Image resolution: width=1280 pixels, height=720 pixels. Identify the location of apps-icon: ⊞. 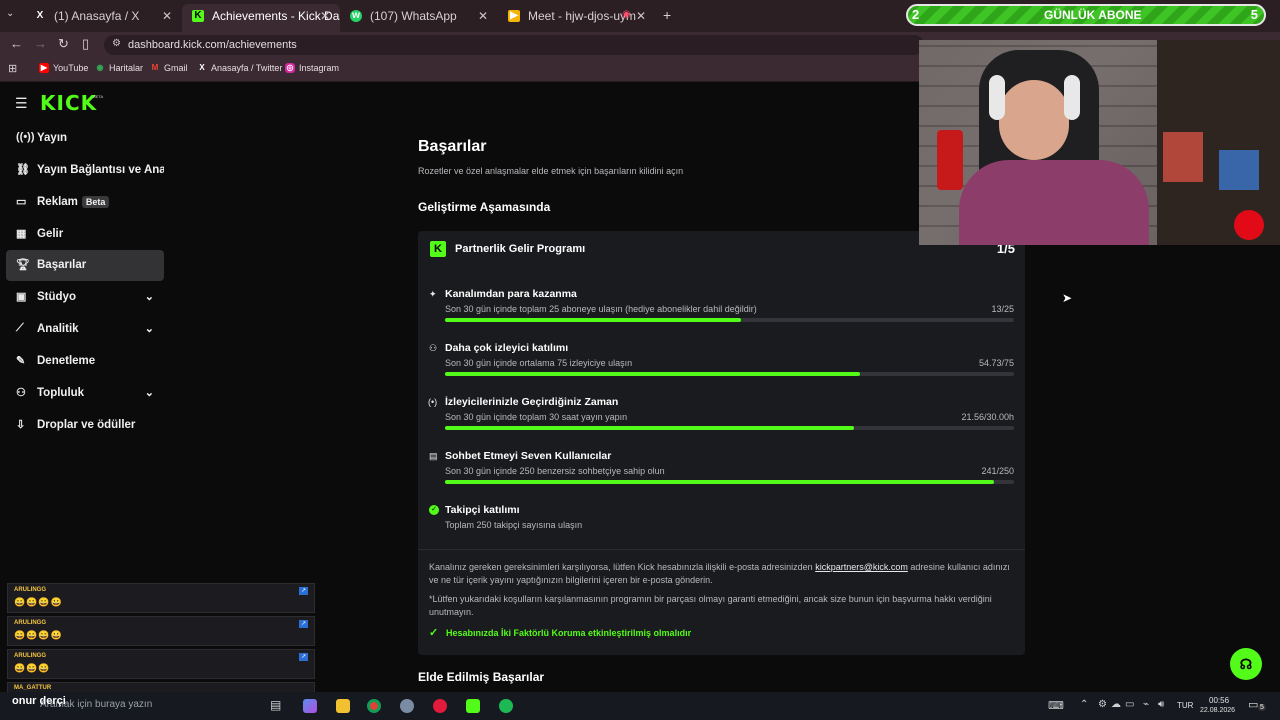
(12, 68).